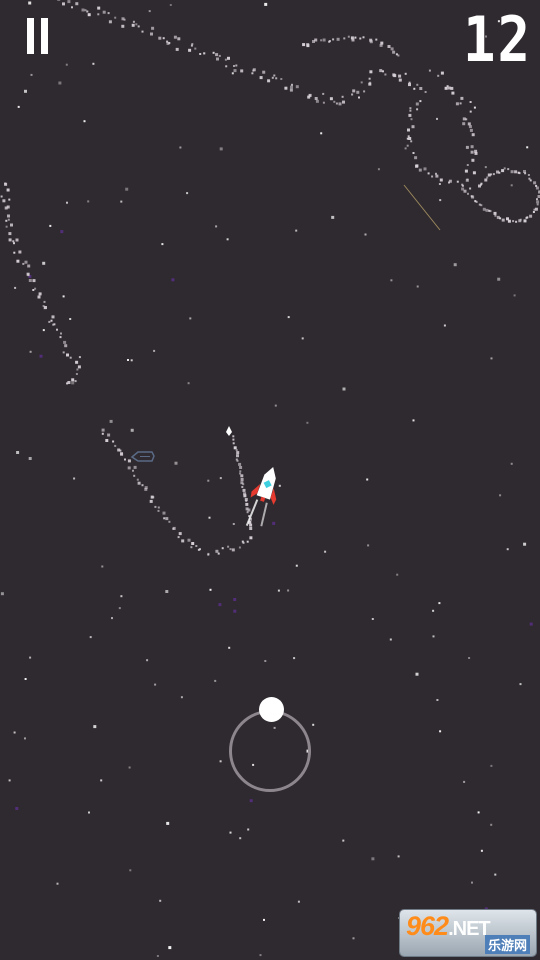 This screenshot has width=540, height=960. I want to click on pause-icon, so click(30, 36).